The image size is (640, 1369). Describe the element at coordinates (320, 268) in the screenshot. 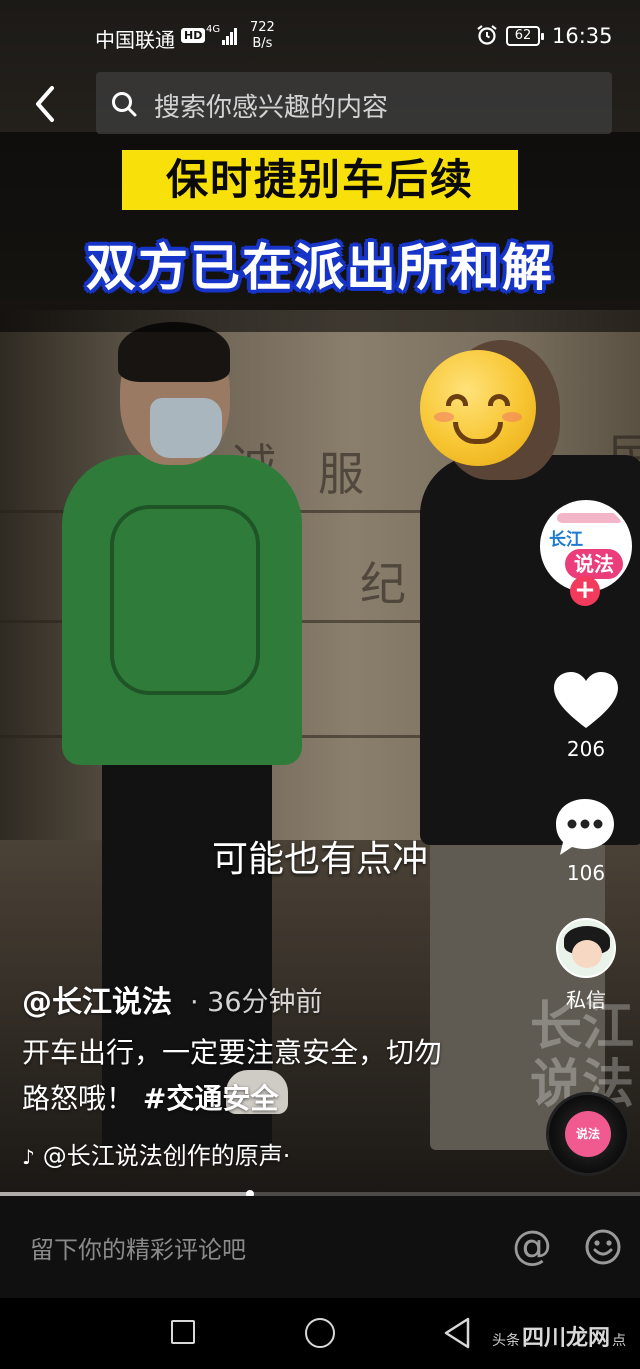

I see `video-title-line2: 双方已在派出所和解` at that location.